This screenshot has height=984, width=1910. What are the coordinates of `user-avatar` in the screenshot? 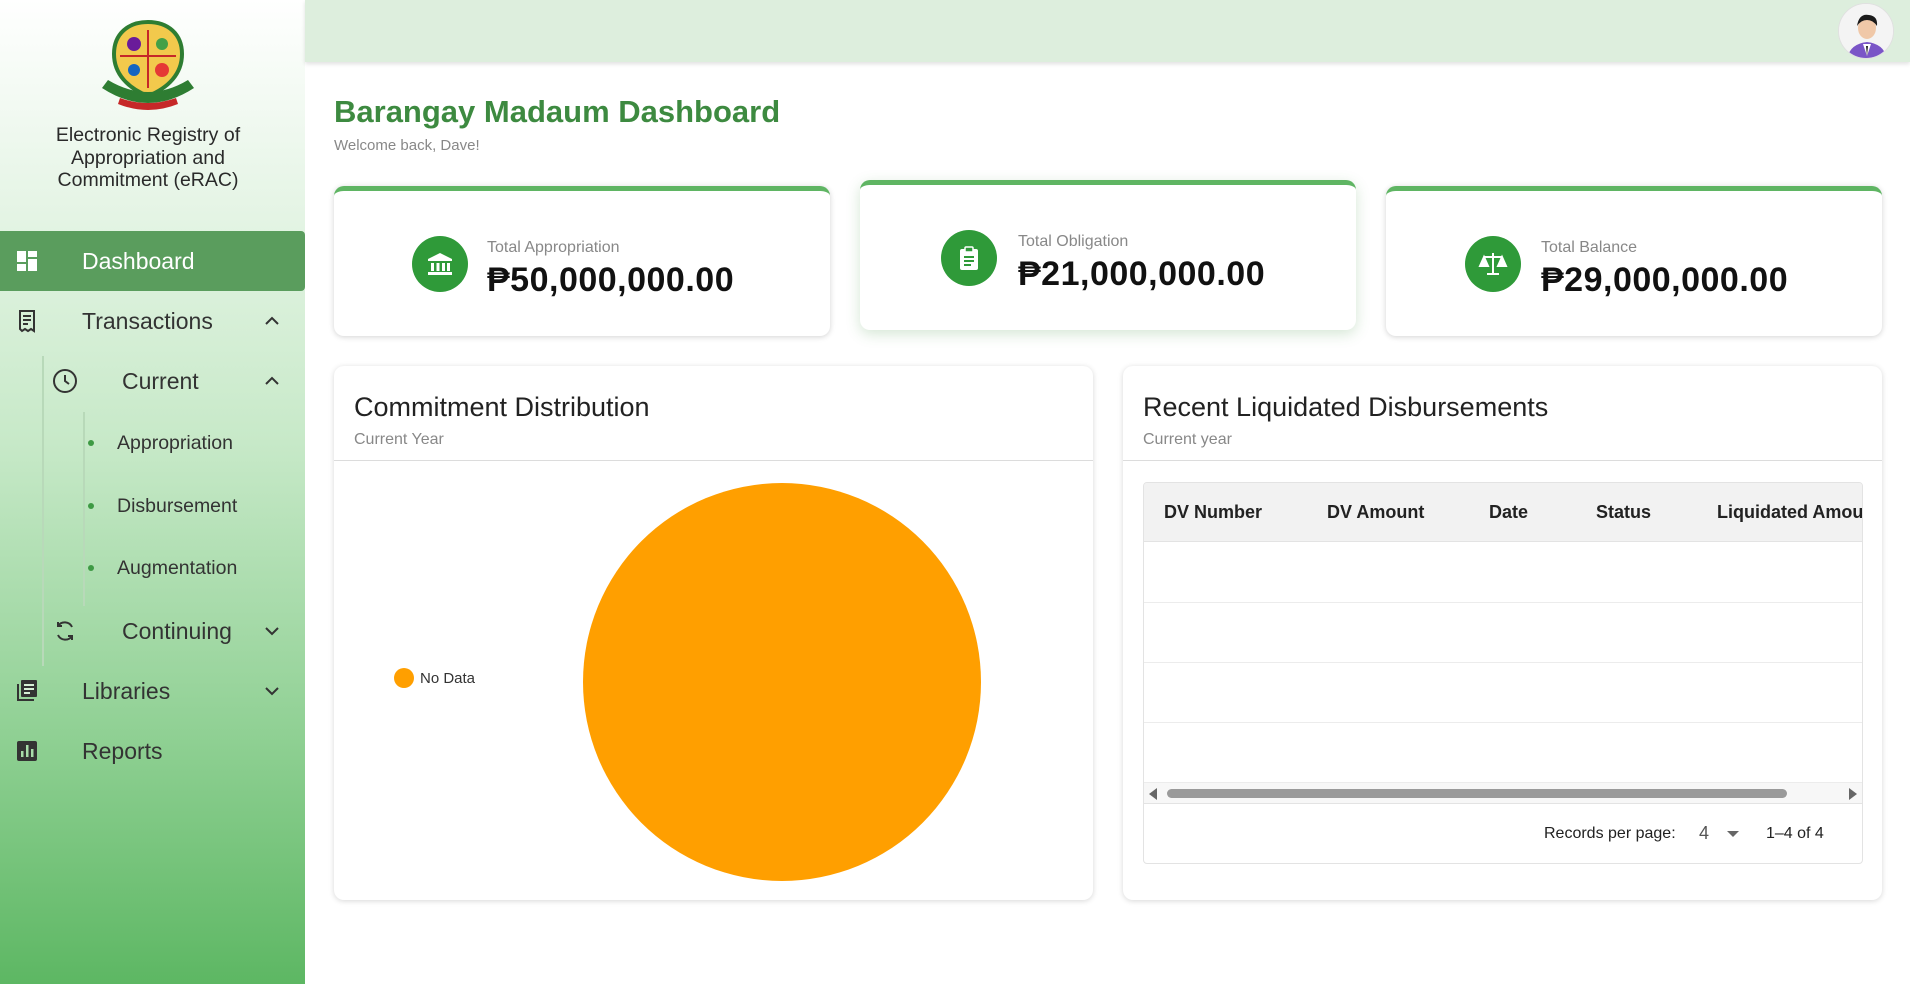 It's located at (1866, 31).